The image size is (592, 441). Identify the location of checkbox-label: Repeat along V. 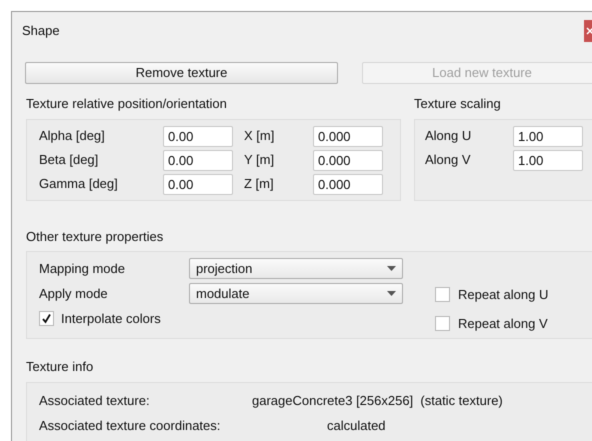
(503, 323).